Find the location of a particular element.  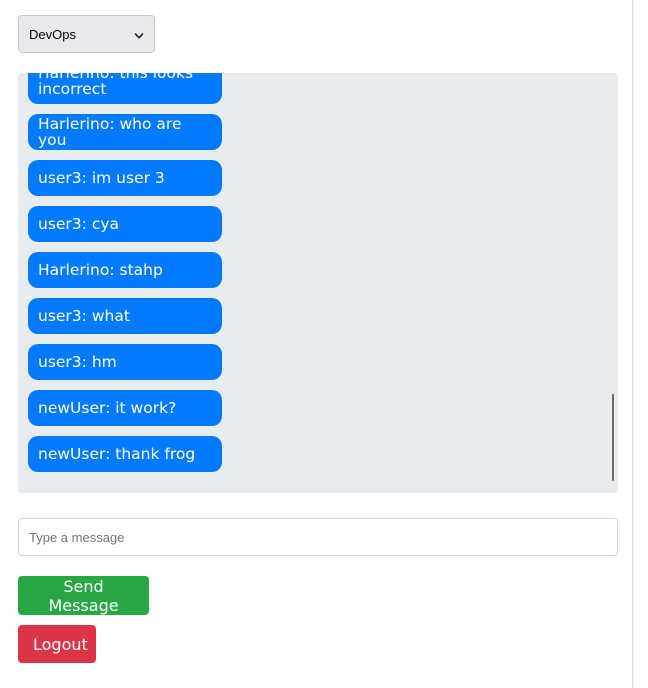

message-bubble: user3: cya is located at coordinates (125, 224).